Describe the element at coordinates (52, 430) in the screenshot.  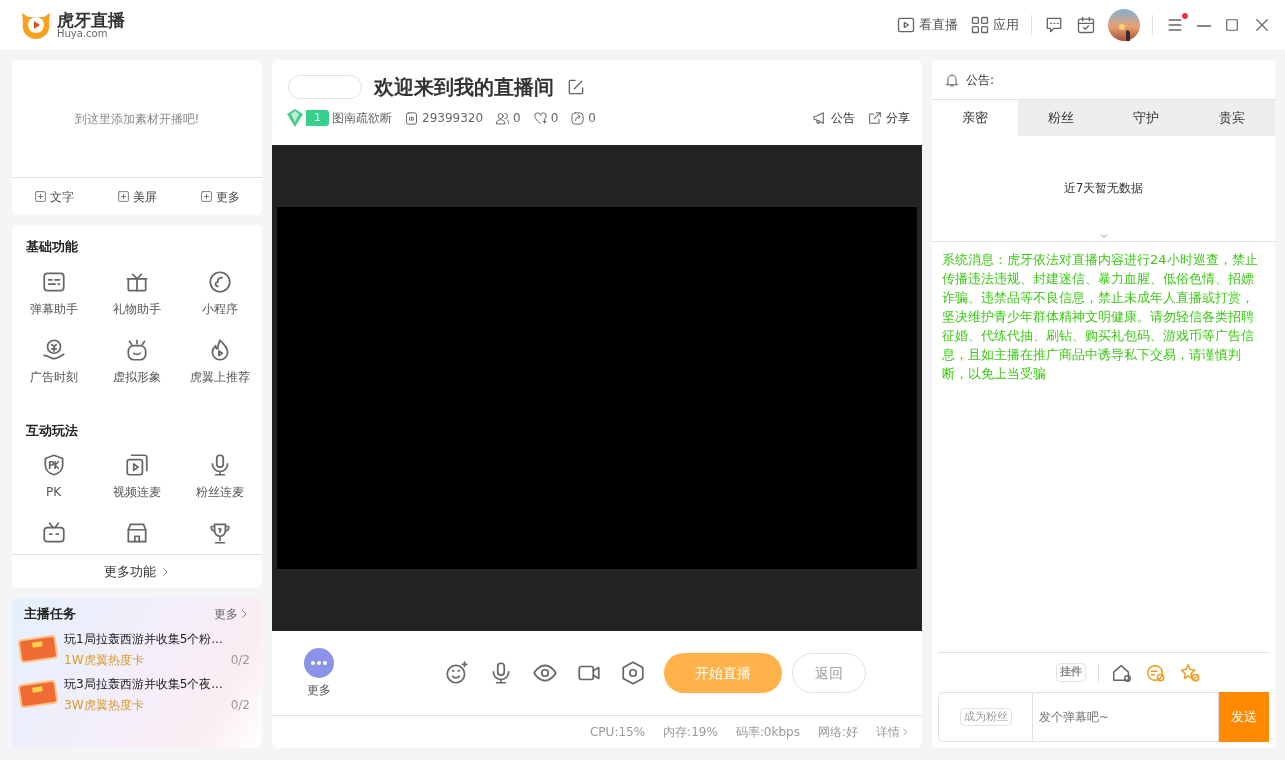
I see `section-title: 互动玩法` at that location.